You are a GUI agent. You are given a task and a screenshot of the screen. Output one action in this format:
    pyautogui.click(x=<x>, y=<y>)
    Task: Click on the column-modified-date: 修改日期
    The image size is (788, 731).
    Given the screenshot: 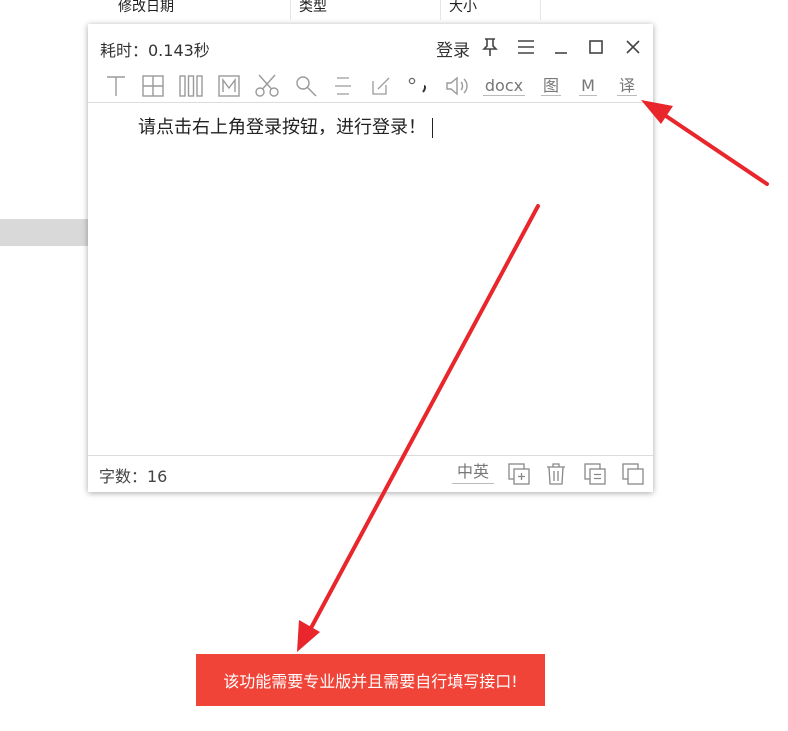 What is the action you would take?
    pyautogui.click(x=200, y=10)
    